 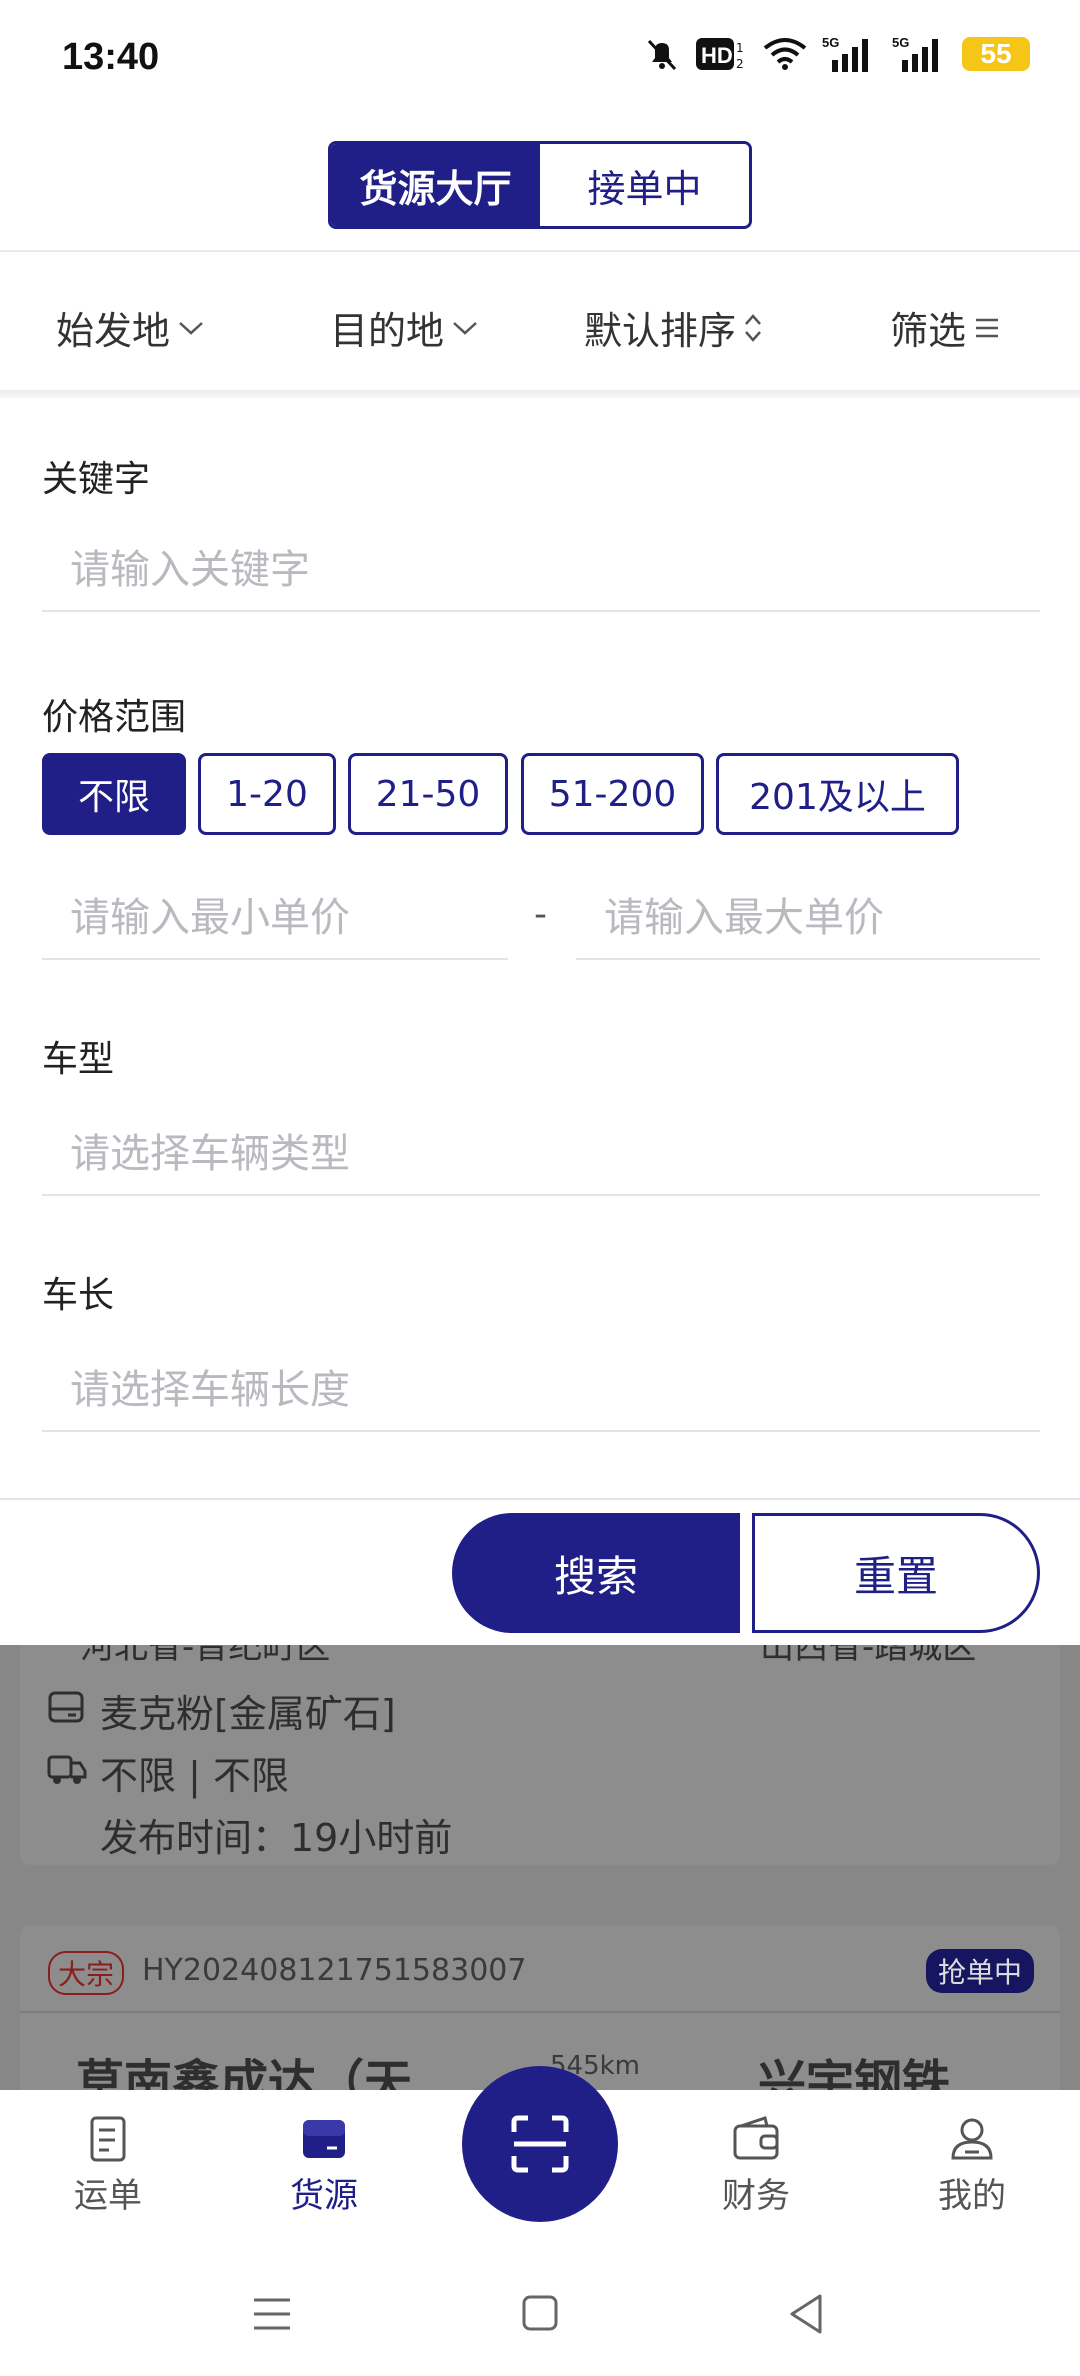 I want to click on filter-sort-label: 默认排序, so click(x=660, y=331).